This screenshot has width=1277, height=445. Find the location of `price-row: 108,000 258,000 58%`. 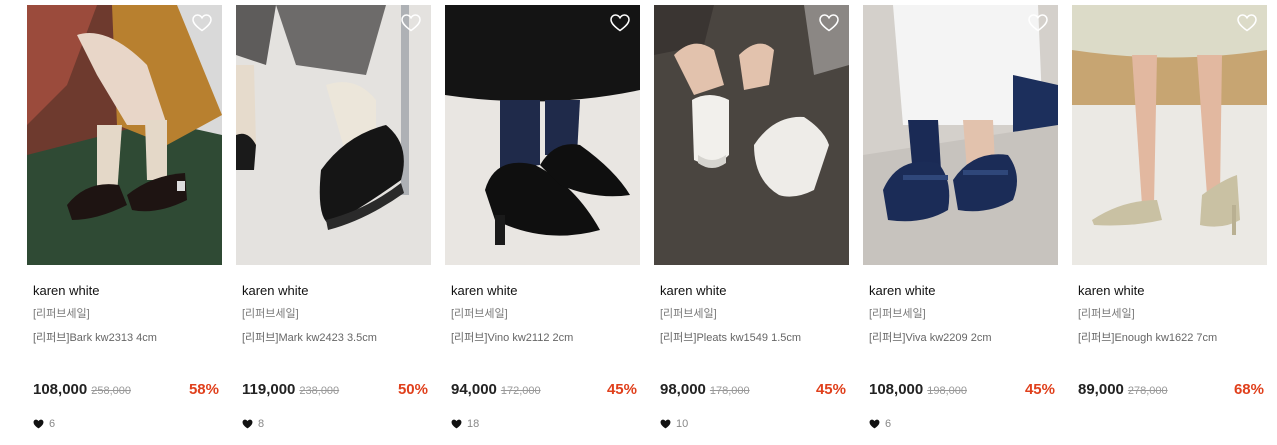

price-row: 108,000 258,000 58% is located at coordinates (126, 391).